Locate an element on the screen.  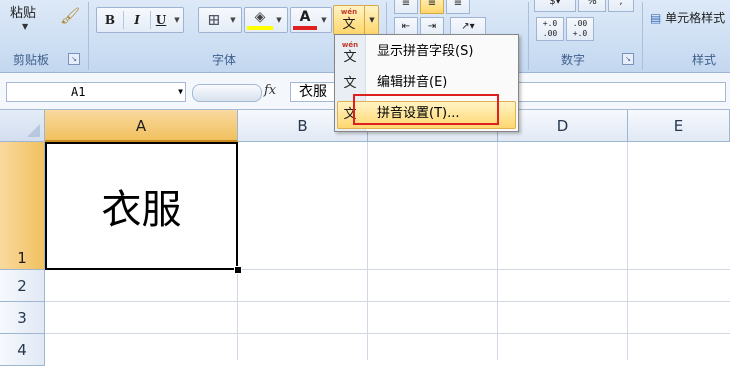
align-middle-button: ≡ is located at coordinates (432, 7).